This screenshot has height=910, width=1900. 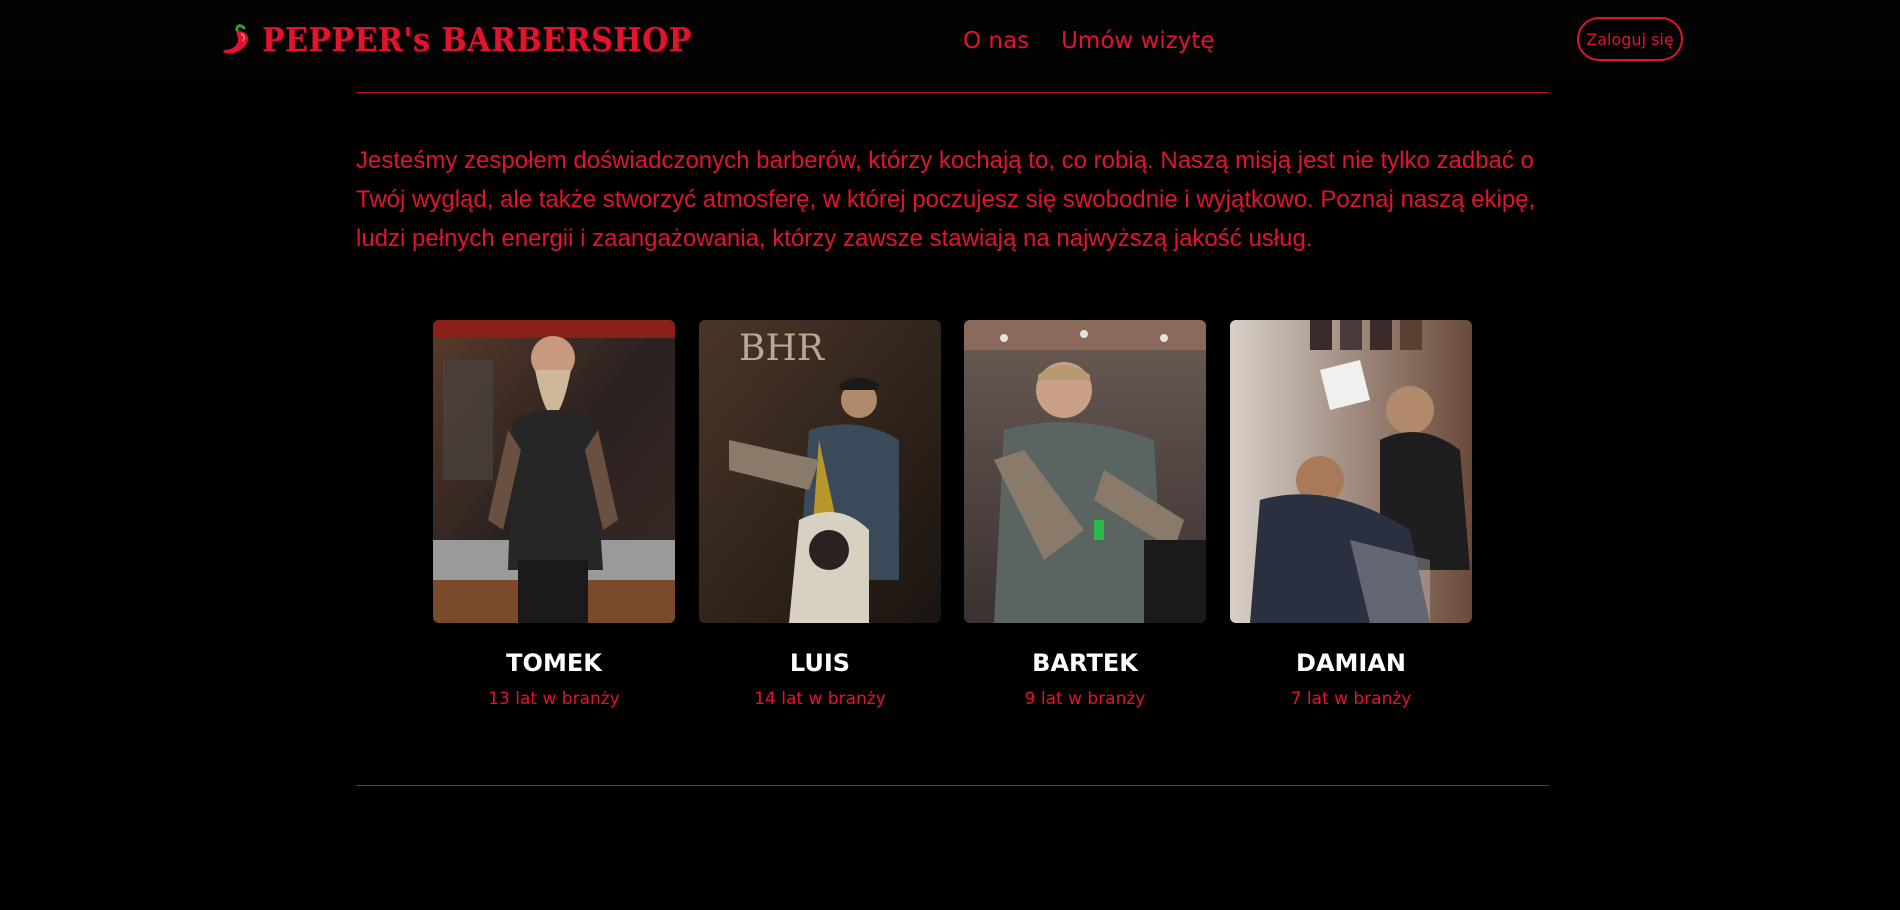 I want to click on barber-experience: 7 lat w branży, so click(x=1351, y=699).